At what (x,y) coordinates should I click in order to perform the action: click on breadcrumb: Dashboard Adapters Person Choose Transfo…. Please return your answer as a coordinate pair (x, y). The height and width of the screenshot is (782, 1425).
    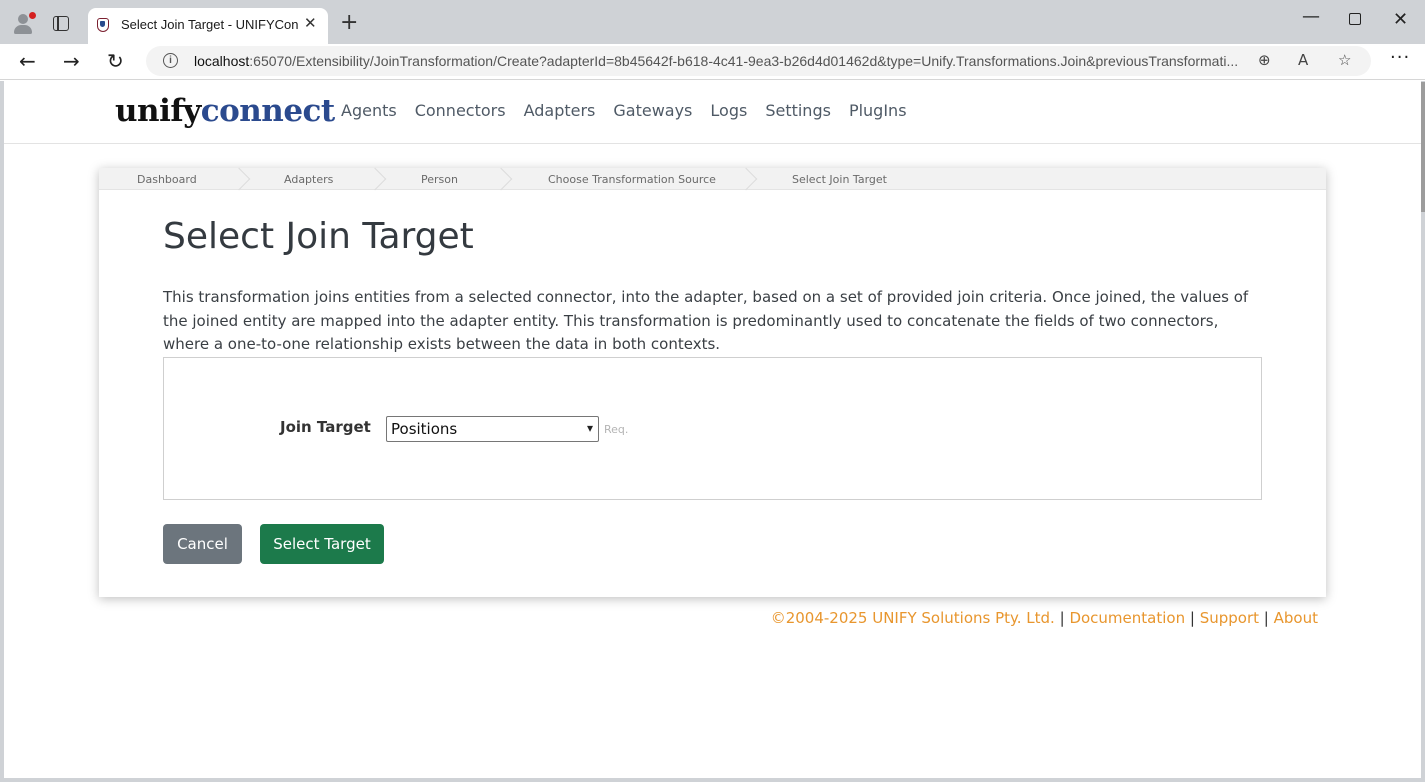
    Looking at the image, I should click on (712, 179).